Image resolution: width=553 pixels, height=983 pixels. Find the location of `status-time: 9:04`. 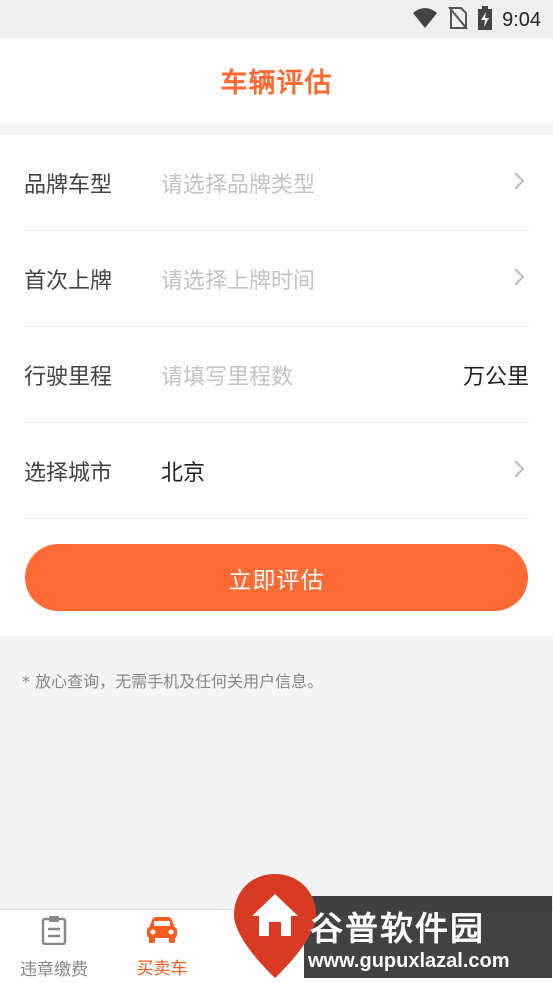

status-time: 9:04 is located at coordinates (521, 19).